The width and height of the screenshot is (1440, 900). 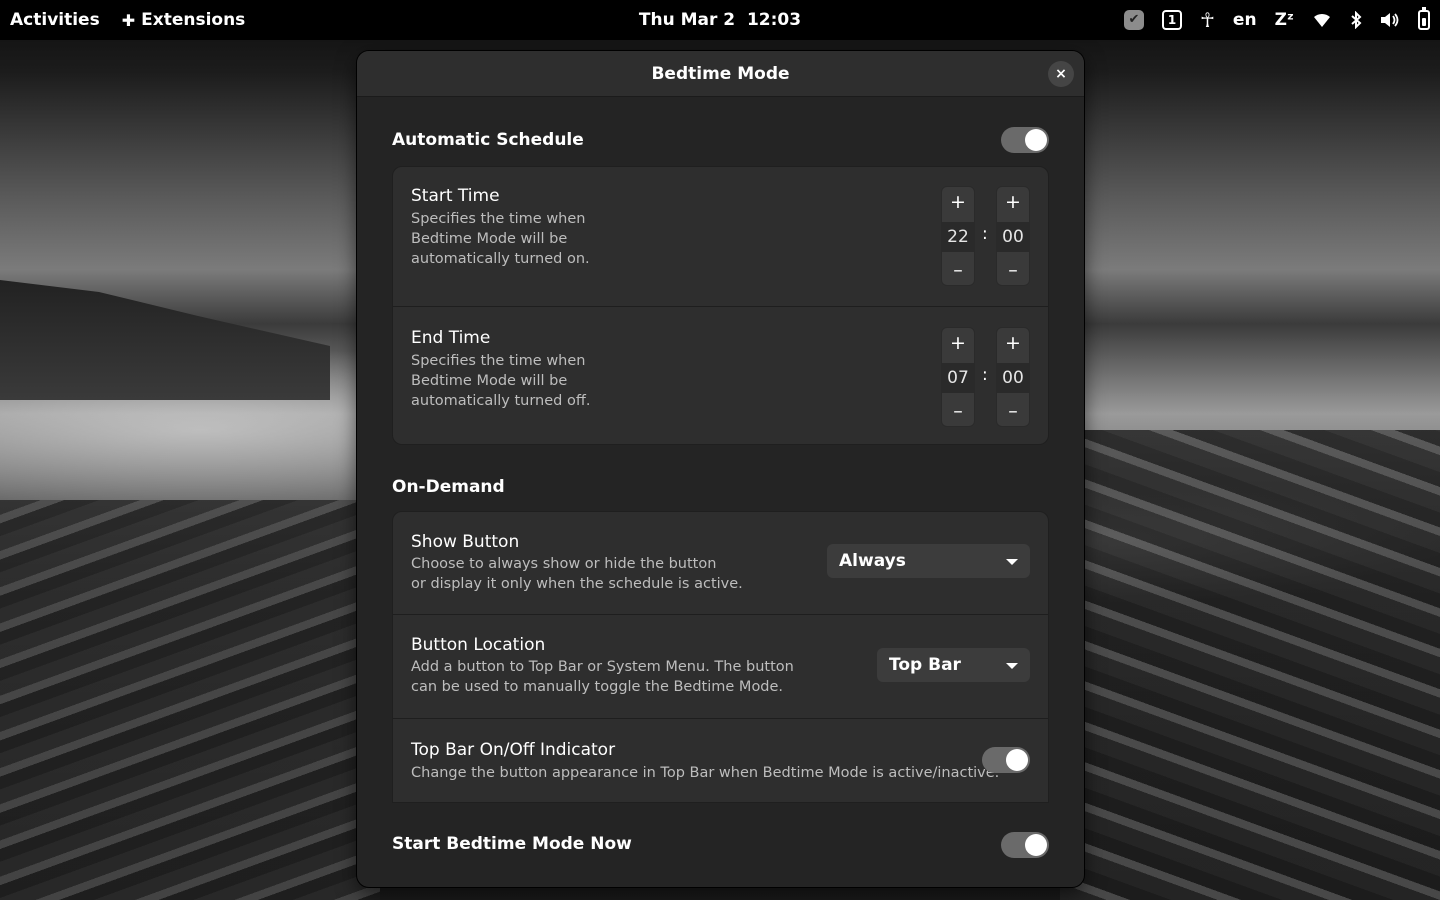 I want to click on end-minute-increment: +, so click(x=1013, y=343).